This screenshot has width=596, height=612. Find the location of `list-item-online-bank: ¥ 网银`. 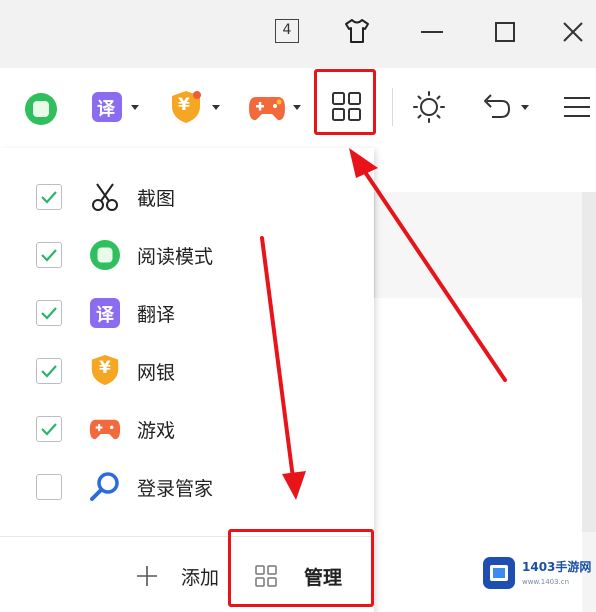

list-item-online-bank: ¥ 网银 is located at coordinates (187, 371).